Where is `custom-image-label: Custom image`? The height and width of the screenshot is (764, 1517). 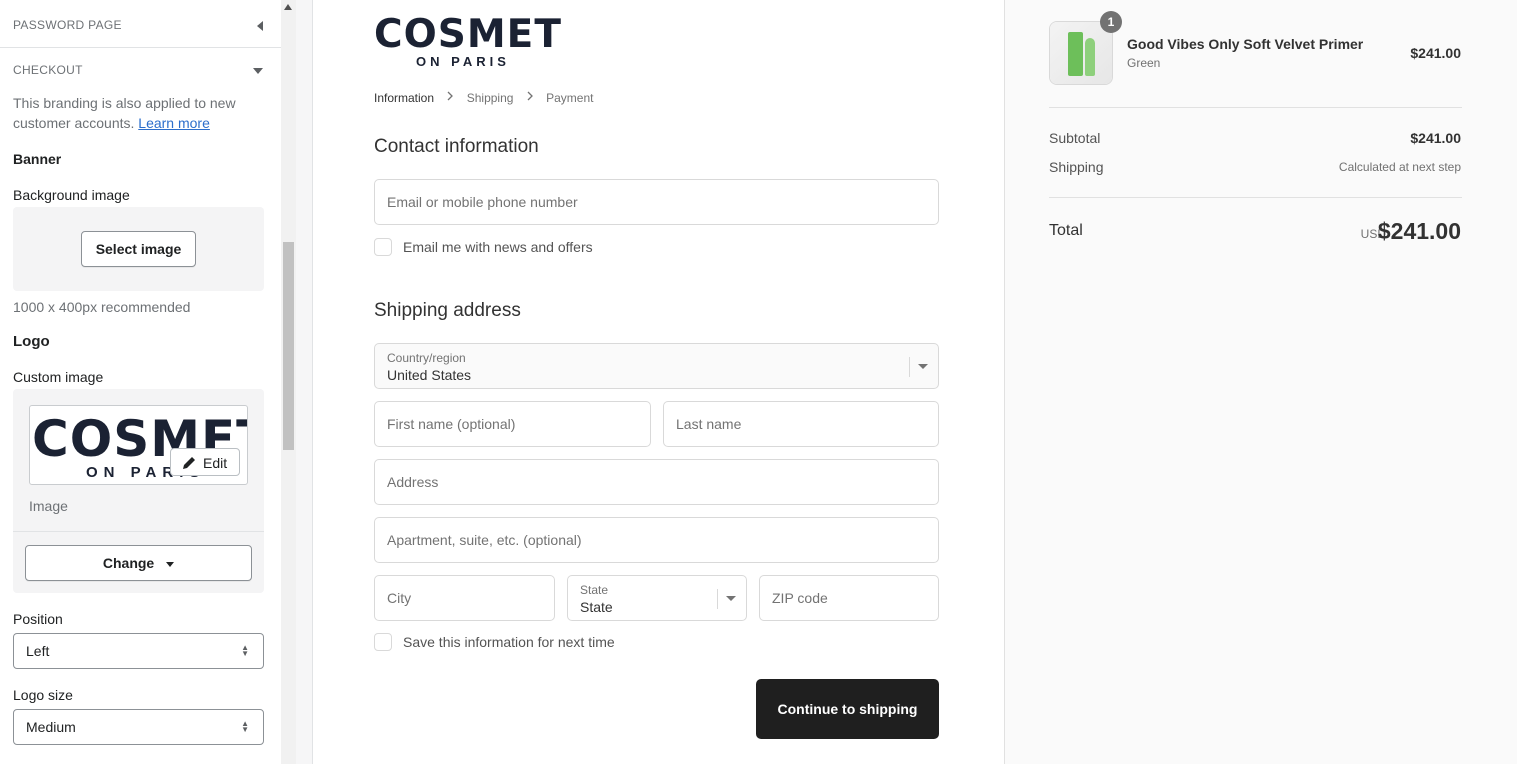 custom-image-label: Custom image is located at coordinates (58, 377).